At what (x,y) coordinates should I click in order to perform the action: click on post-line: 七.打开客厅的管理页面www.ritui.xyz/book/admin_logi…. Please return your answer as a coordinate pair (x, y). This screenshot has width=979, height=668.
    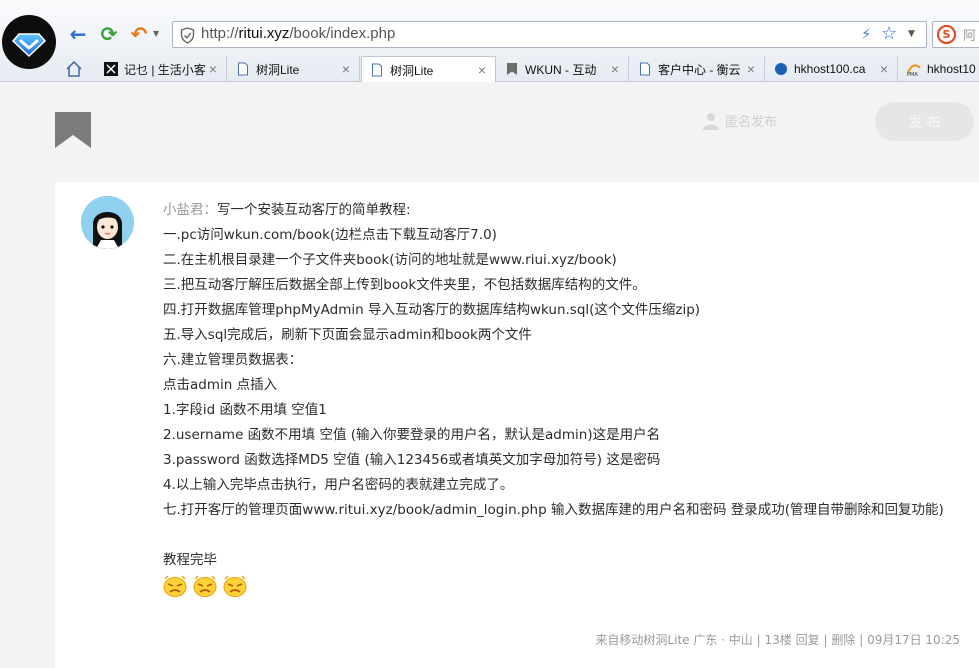
    Looking at the image, I should click on (553, 510).